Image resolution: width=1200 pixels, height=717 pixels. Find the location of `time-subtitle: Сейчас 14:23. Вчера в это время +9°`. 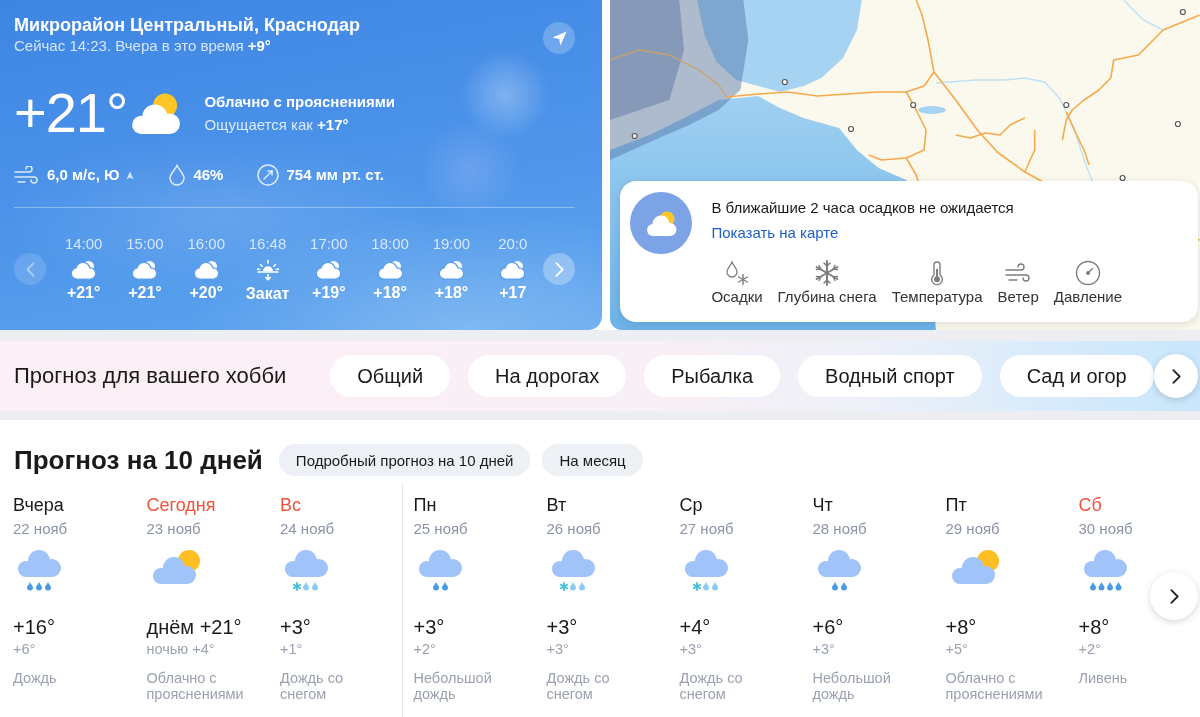

time-subtitle: Сейчас 14:23. Вчера в это время +9° is located at coordinates (142, 46).